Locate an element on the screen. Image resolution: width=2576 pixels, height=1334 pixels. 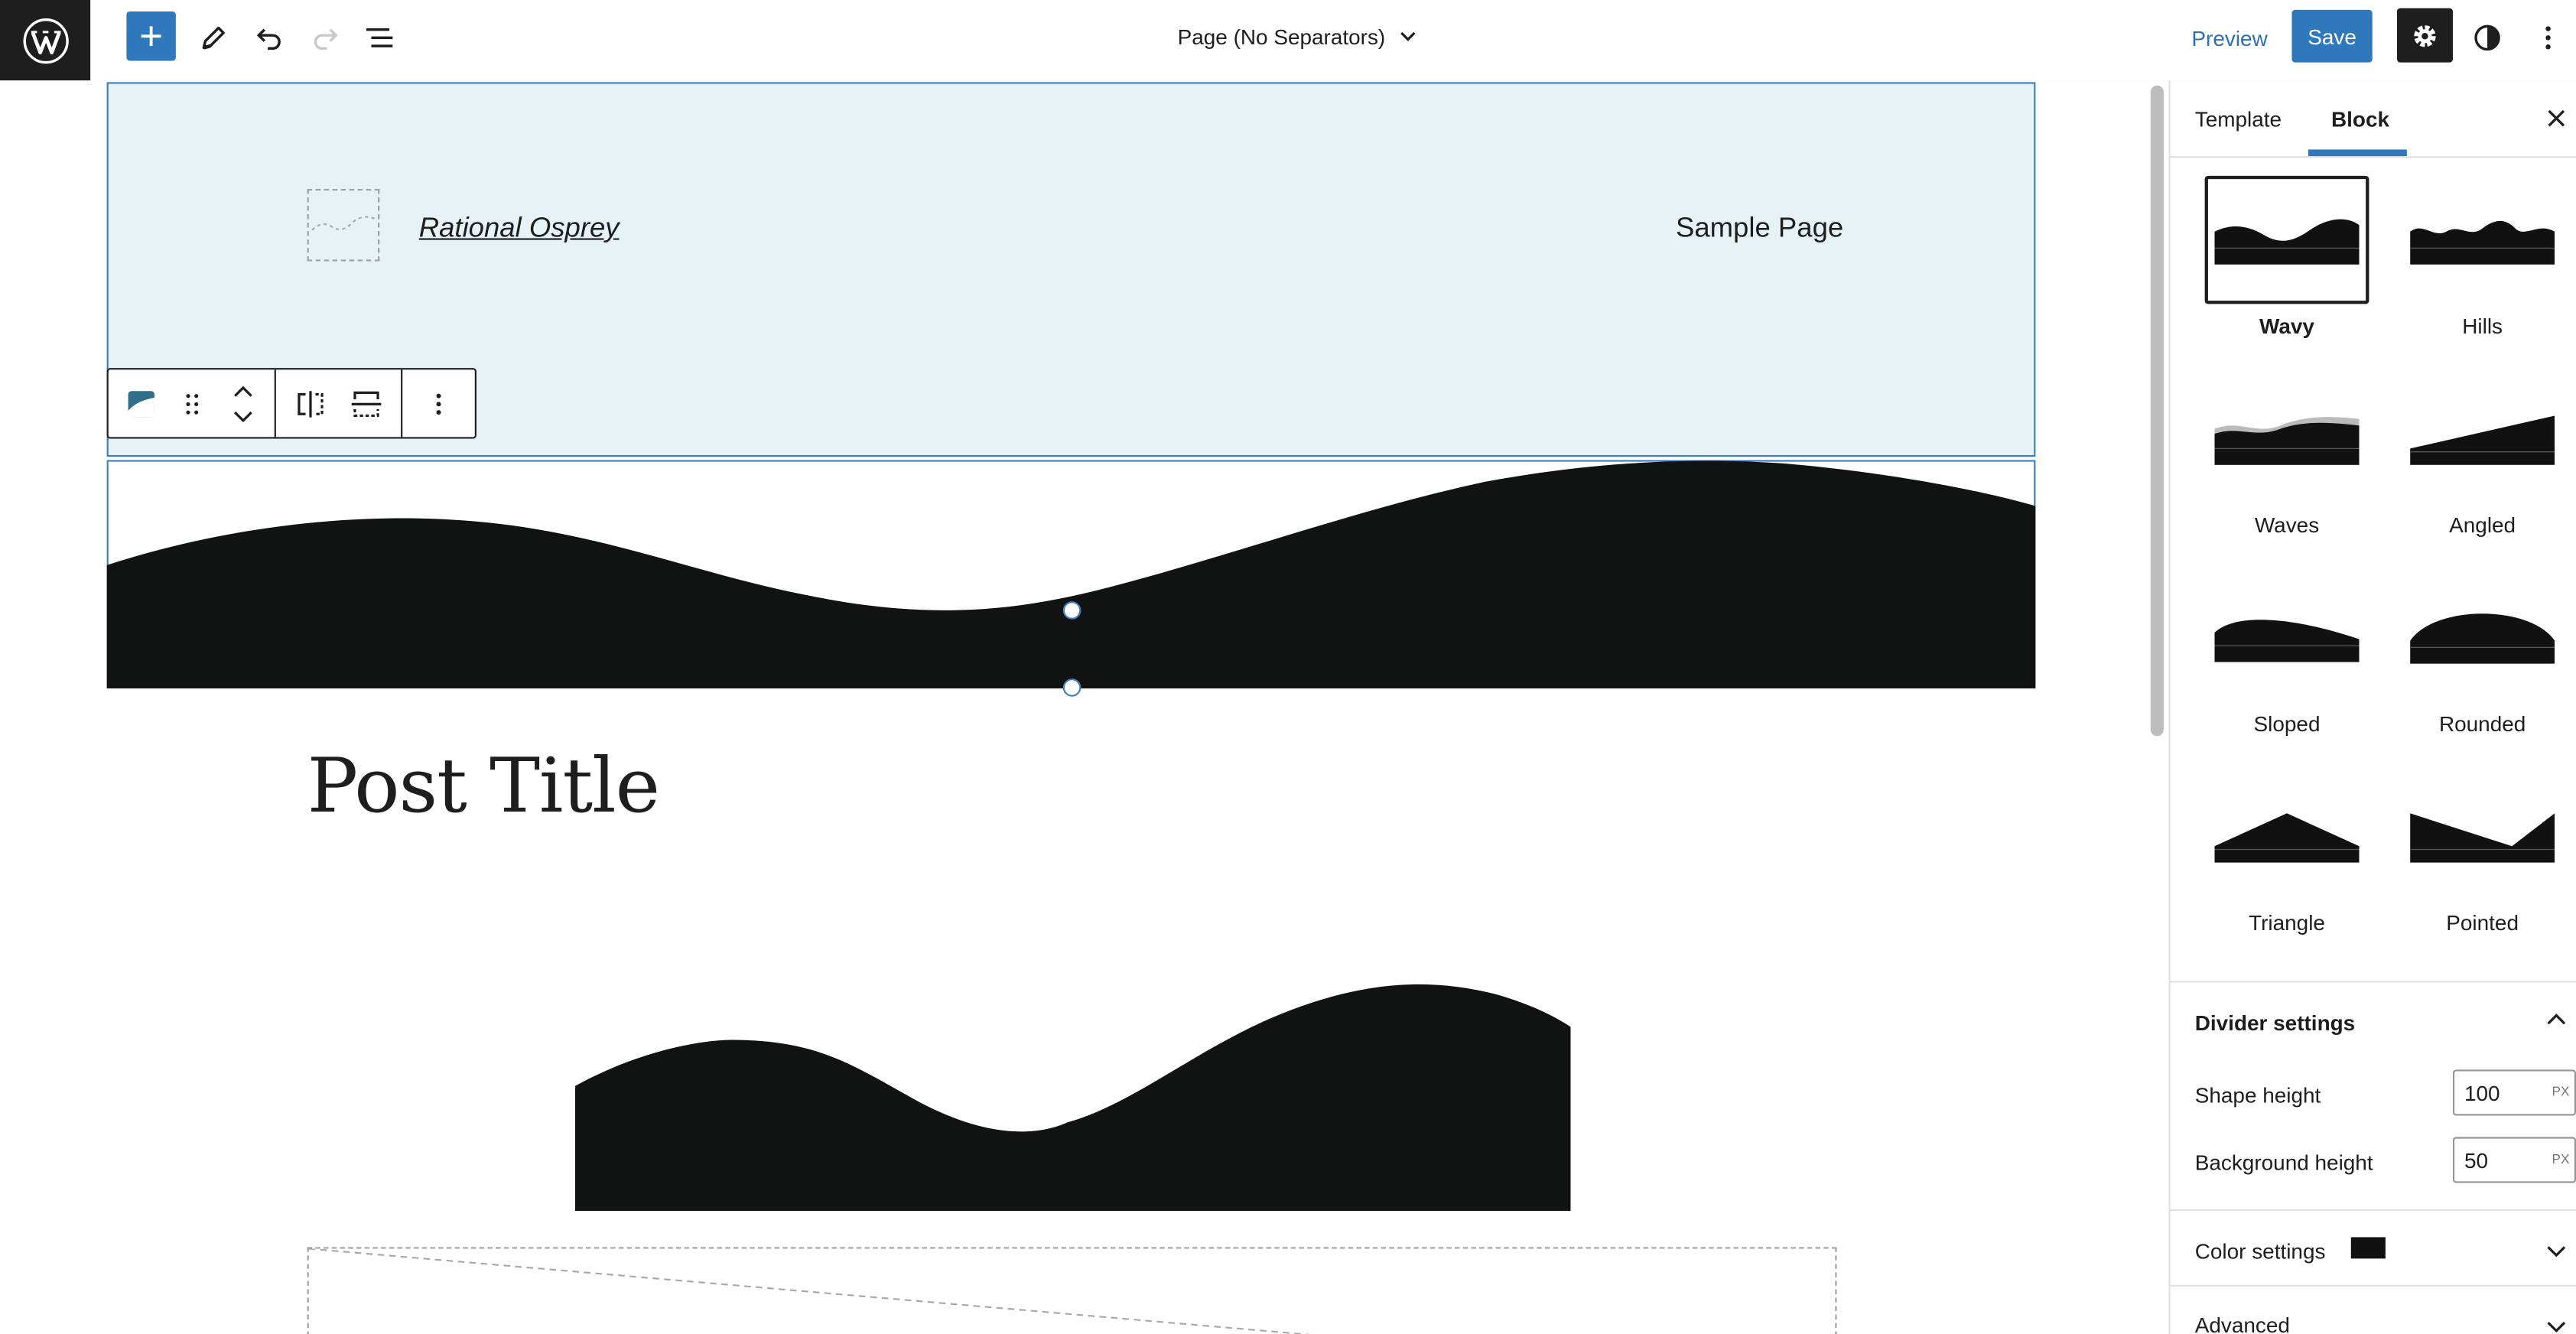
divider-settings-toggle: Divider settings is located at coordinates (2275, 1022).